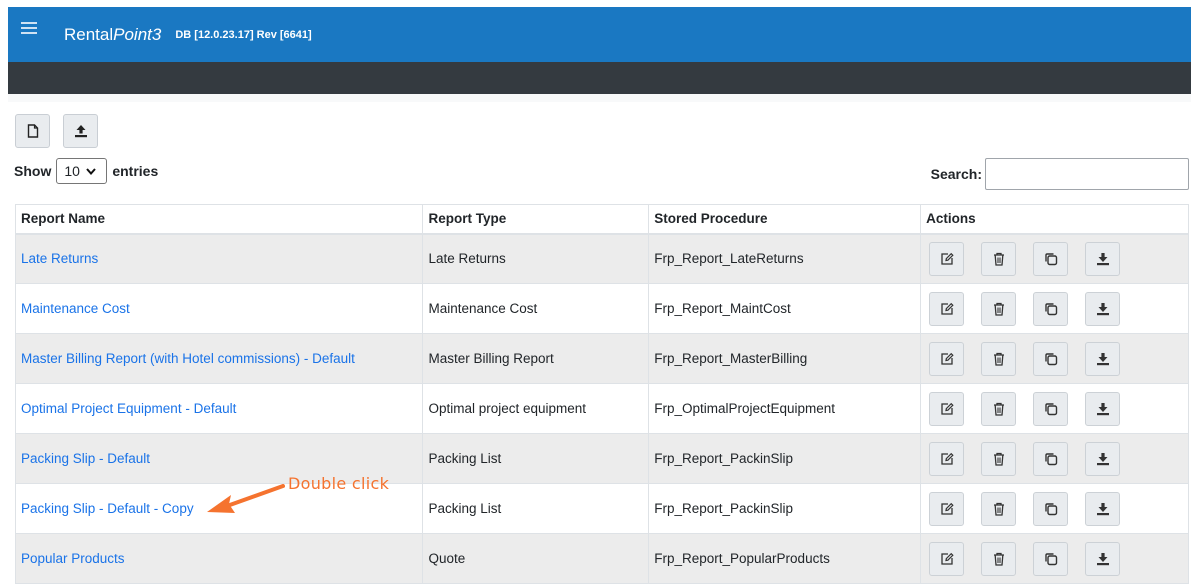 This screenshot has width=1191, height=584. What do you see at coordinates (219, 408) in the screenshot?
I see `report-name-link: Optimal Project Equipment - Default` at bounding box center [219, 408].